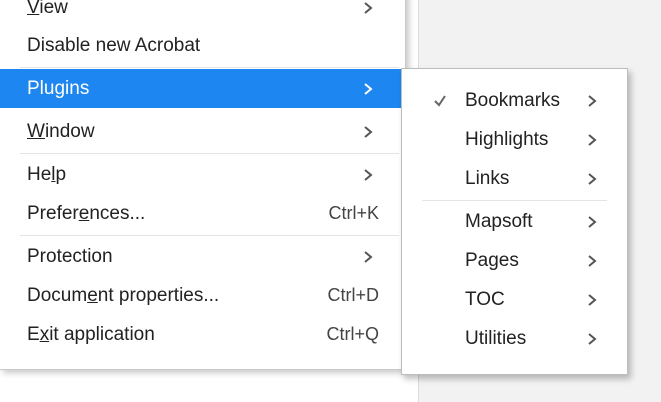  Describe the element at coordinates (514, 299) in the screenshot. I see `submenu-item-toc: TOC` at that location.